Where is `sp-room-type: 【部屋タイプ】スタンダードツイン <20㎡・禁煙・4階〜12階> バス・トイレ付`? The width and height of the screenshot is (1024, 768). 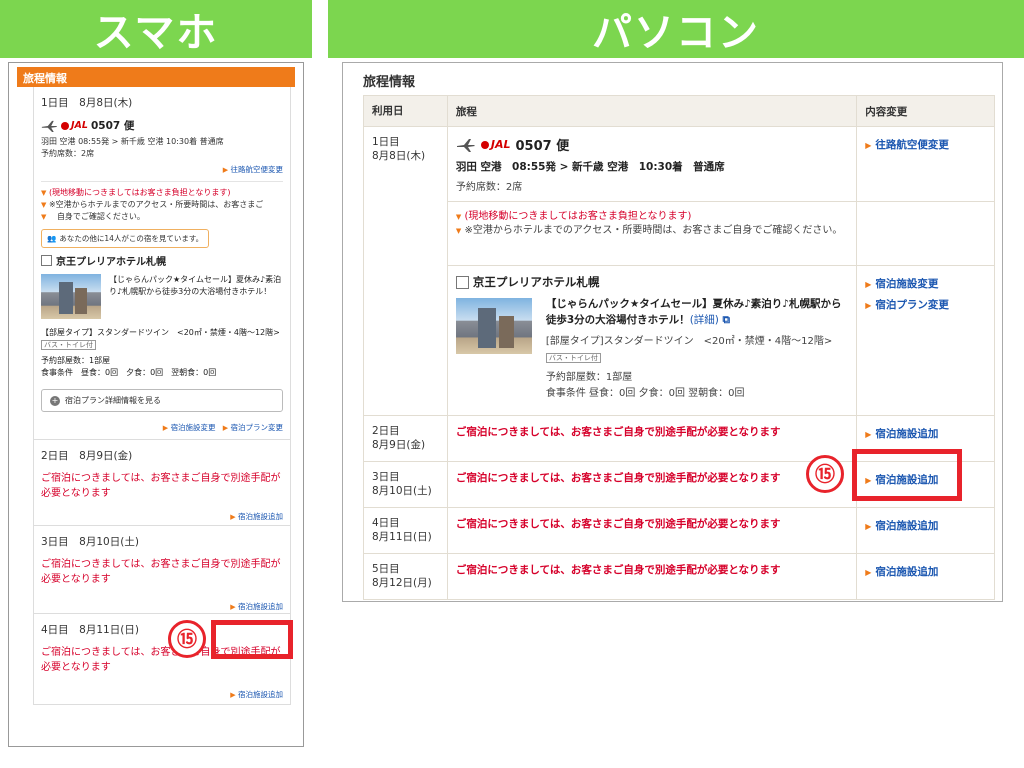
sp-room-type: 【部屋タイプ】スタンダードツイン <20㎡・禁煙・4階〜12階> バス・トイレ付 is located at coordinates (160, 339).